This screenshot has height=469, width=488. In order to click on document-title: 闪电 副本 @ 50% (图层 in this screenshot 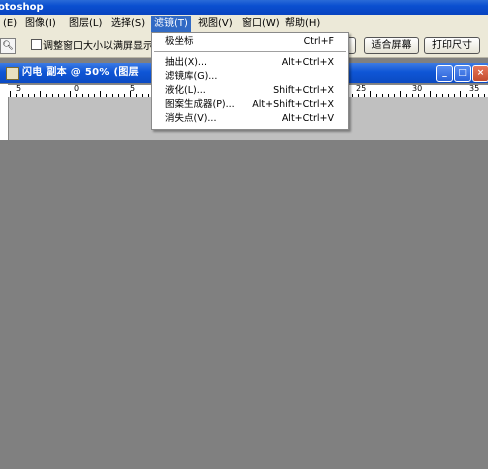, I will do `click(80, 72)`.